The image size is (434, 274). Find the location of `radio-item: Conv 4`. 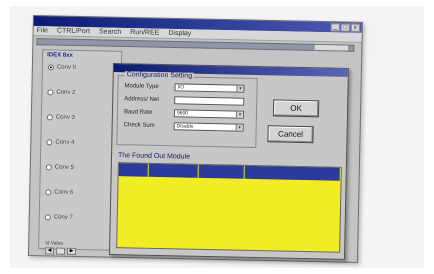

radio-item: Conv 4 is located at coordinates (60, 142).